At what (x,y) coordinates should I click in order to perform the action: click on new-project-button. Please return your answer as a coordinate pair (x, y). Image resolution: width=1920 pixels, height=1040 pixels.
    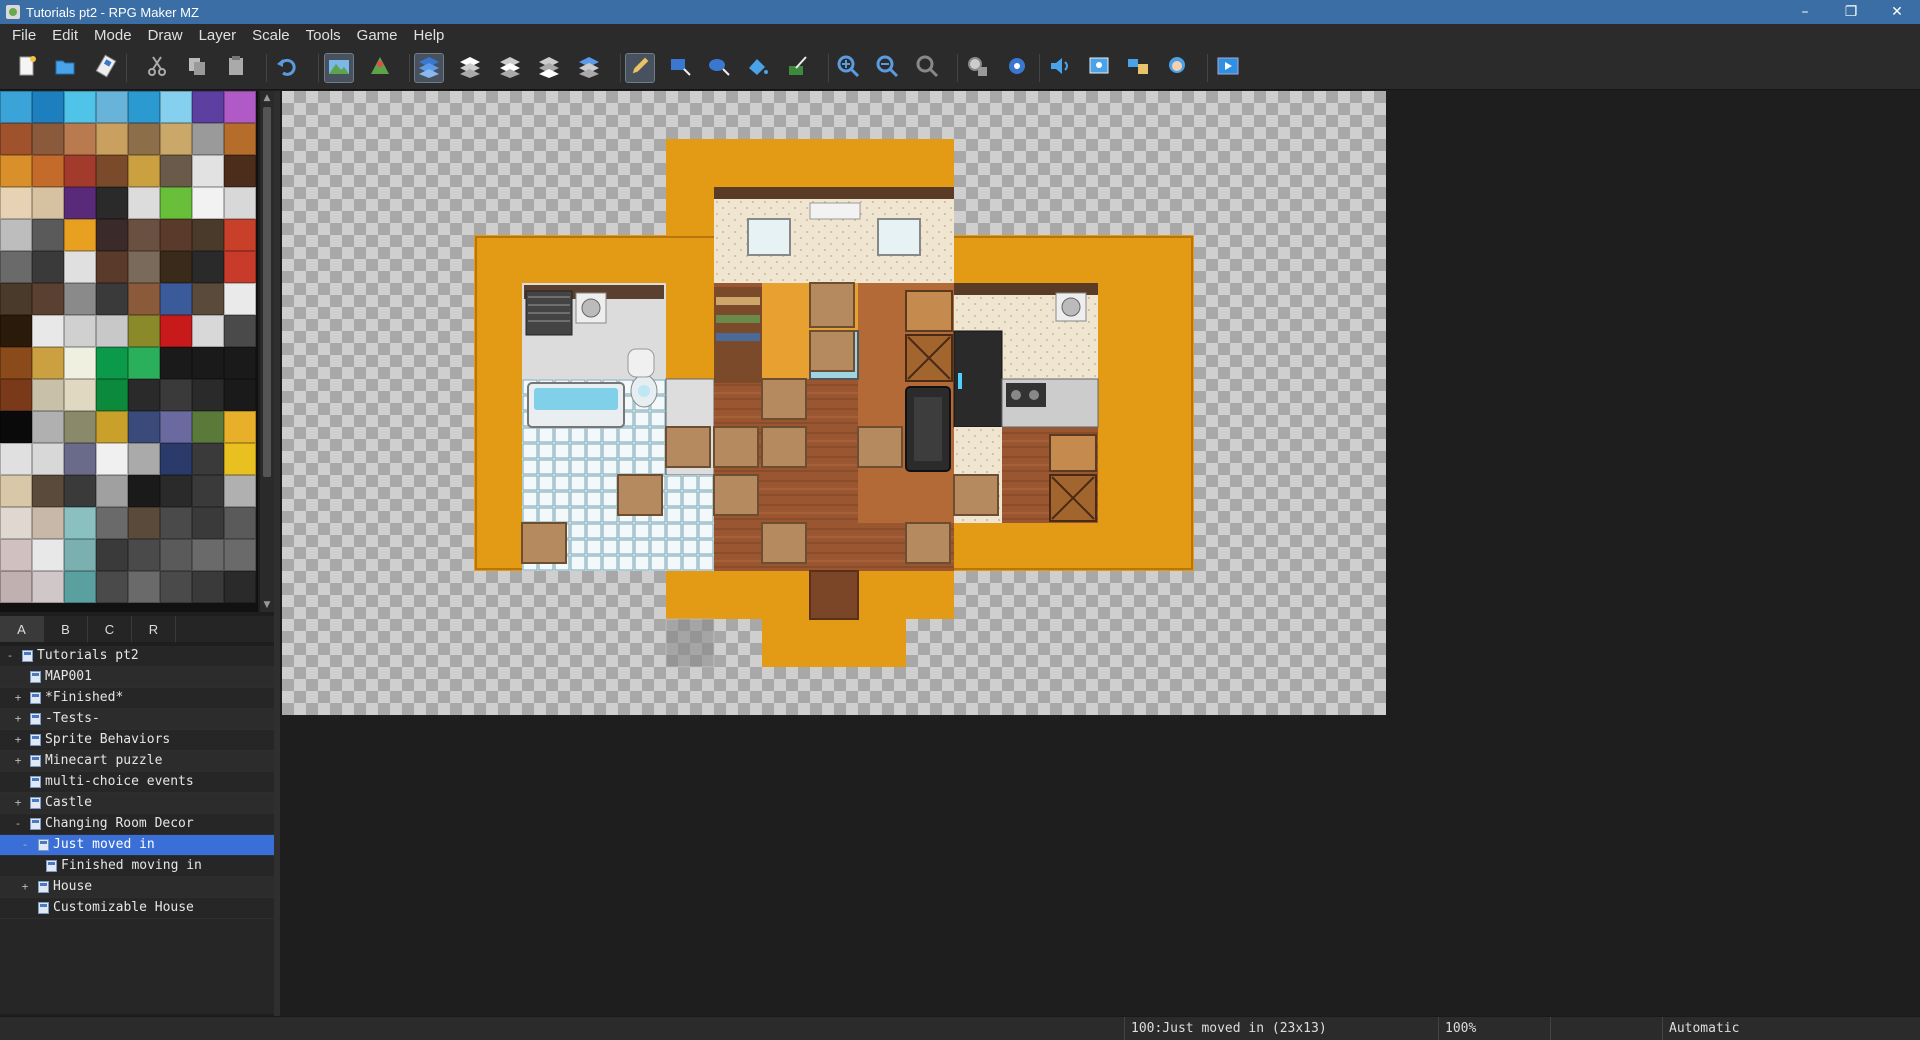
    Looking at the image, I should click on (27, 68).